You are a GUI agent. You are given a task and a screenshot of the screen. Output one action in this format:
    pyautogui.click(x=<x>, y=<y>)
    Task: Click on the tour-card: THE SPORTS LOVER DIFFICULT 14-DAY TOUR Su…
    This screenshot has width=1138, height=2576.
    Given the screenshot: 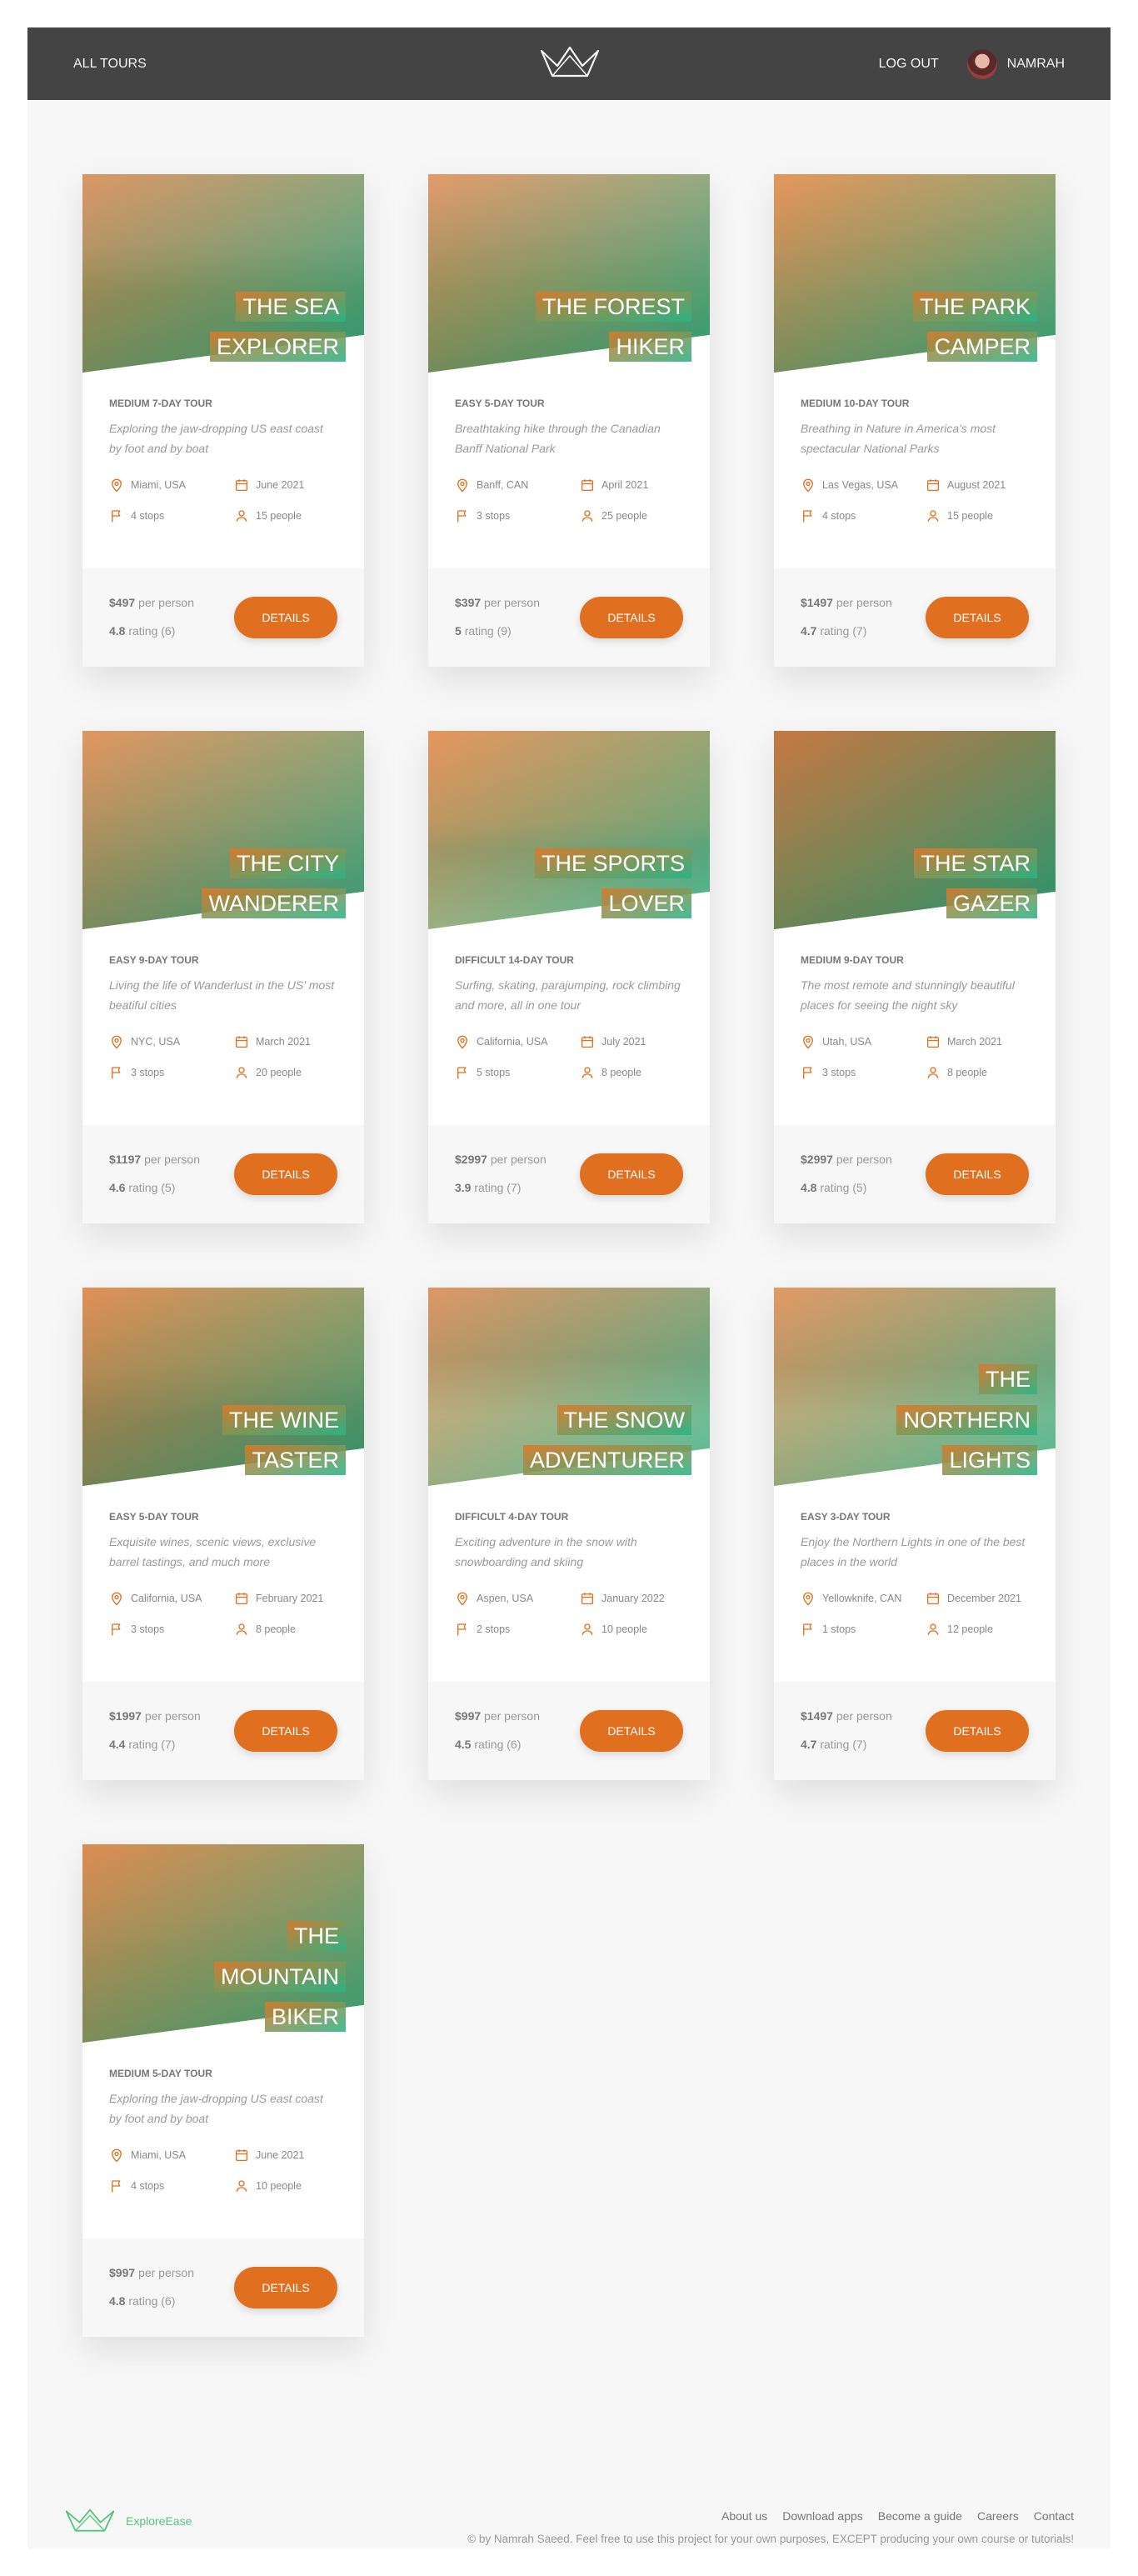 What is the action you would take?
    pyautogui.click(x=569, y=977)
    